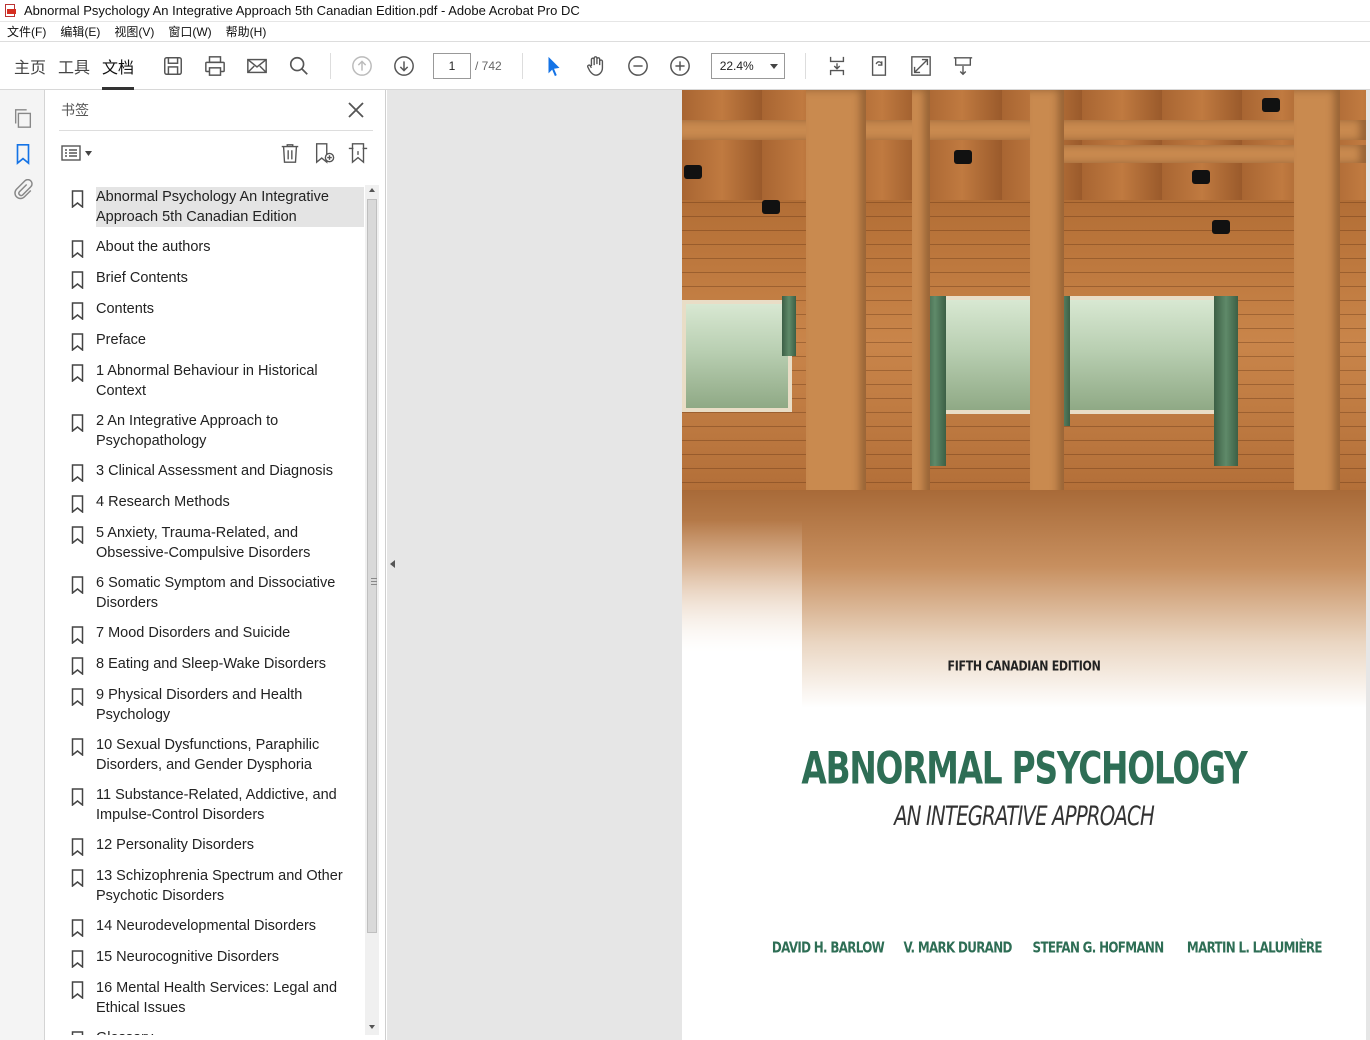 This screenshot has height=1040, width=1370. What do you see at coordinates (356, 110) in the screenshot?
I see `close-icon` at bounding box center [356, 110].